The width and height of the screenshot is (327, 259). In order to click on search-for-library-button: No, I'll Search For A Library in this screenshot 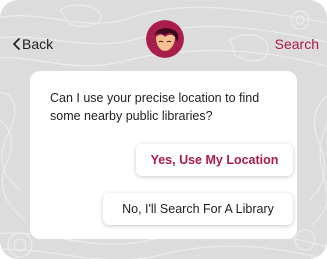, I will do `click(198, 209)`.